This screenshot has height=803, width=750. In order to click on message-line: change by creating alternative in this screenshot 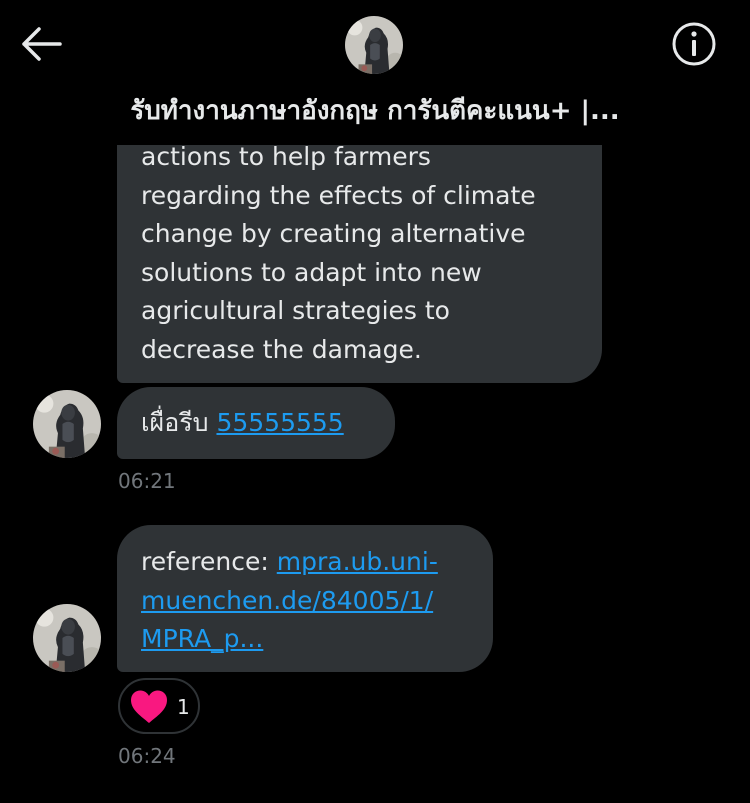, I will do `click(333, 233)`.